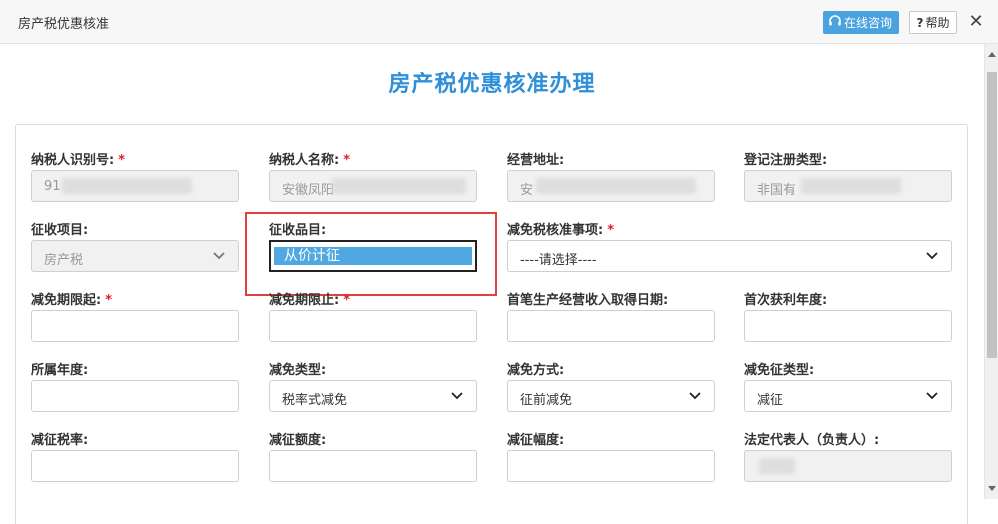 This screenshot has height=524, width=998. Describe the element at coordinates (536, 440) in the screenshot. I see `reduced-range-label: 减征幅度:` at that location.